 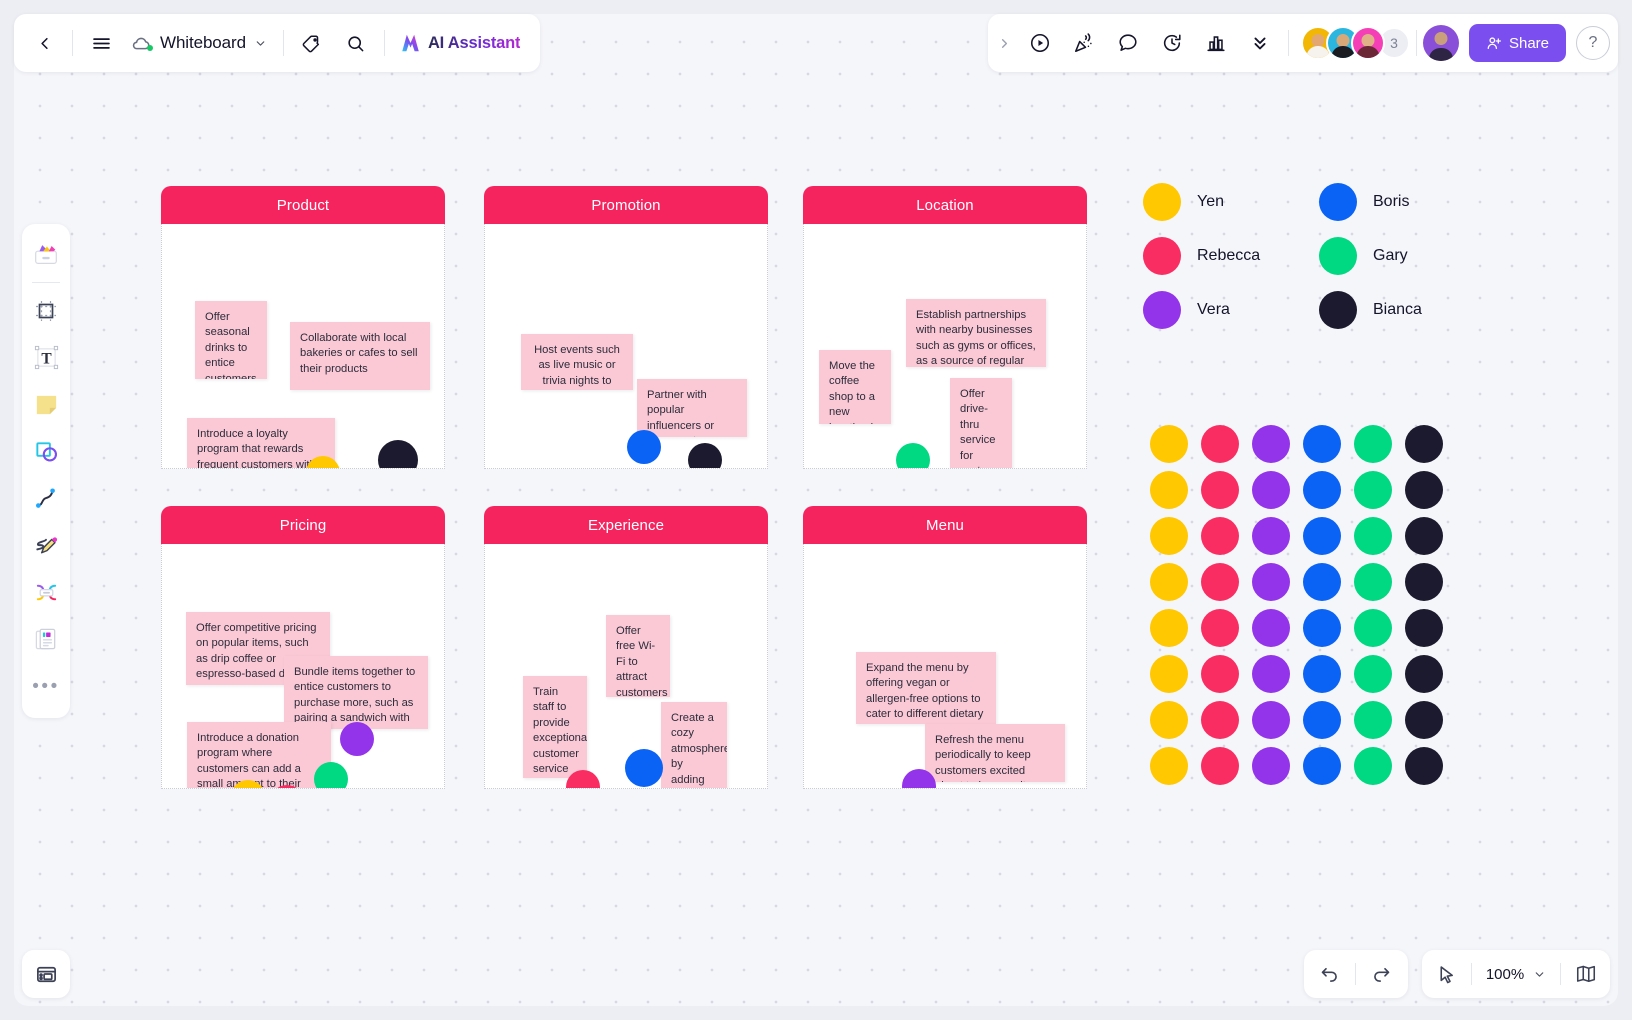 What do you see at coordinates (1040, 43) in the screenshot?
I see `present-play-button` at bounding box center [1040, 43].